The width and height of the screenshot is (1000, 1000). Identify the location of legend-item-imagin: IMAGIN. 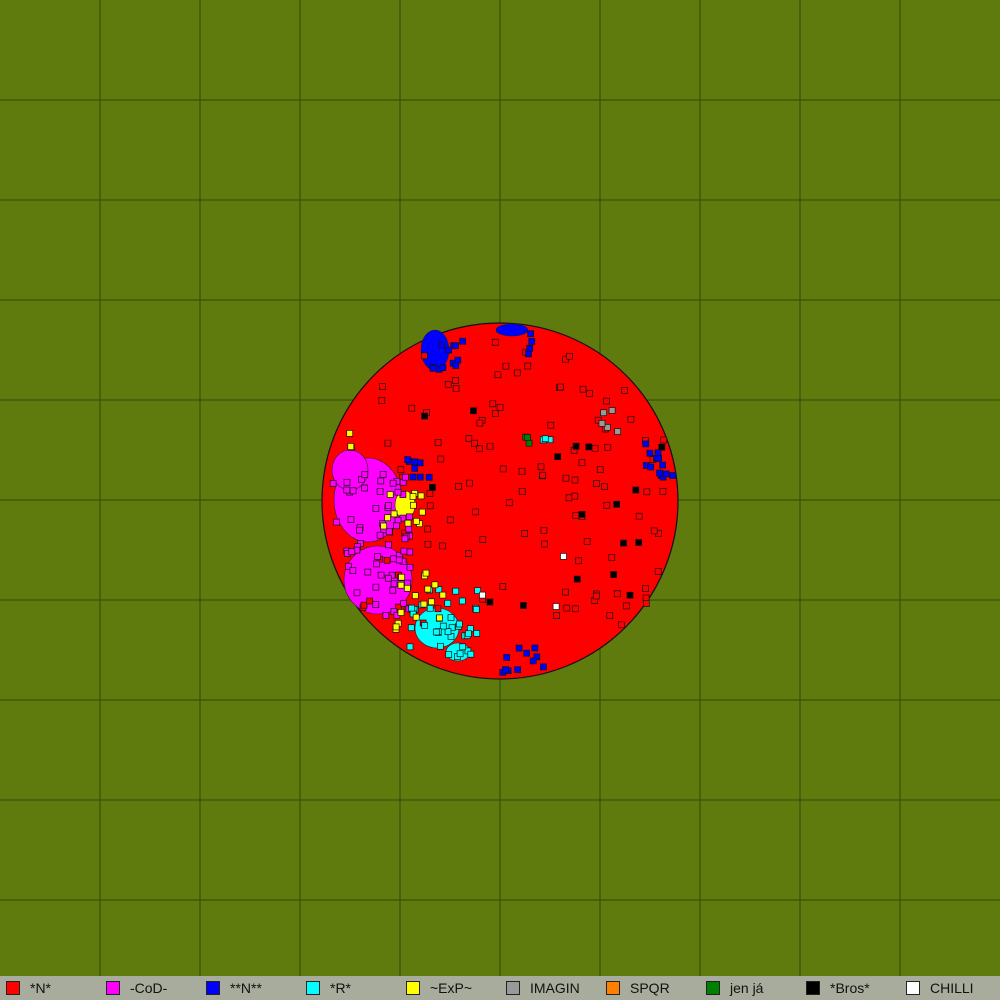
(550, 988).